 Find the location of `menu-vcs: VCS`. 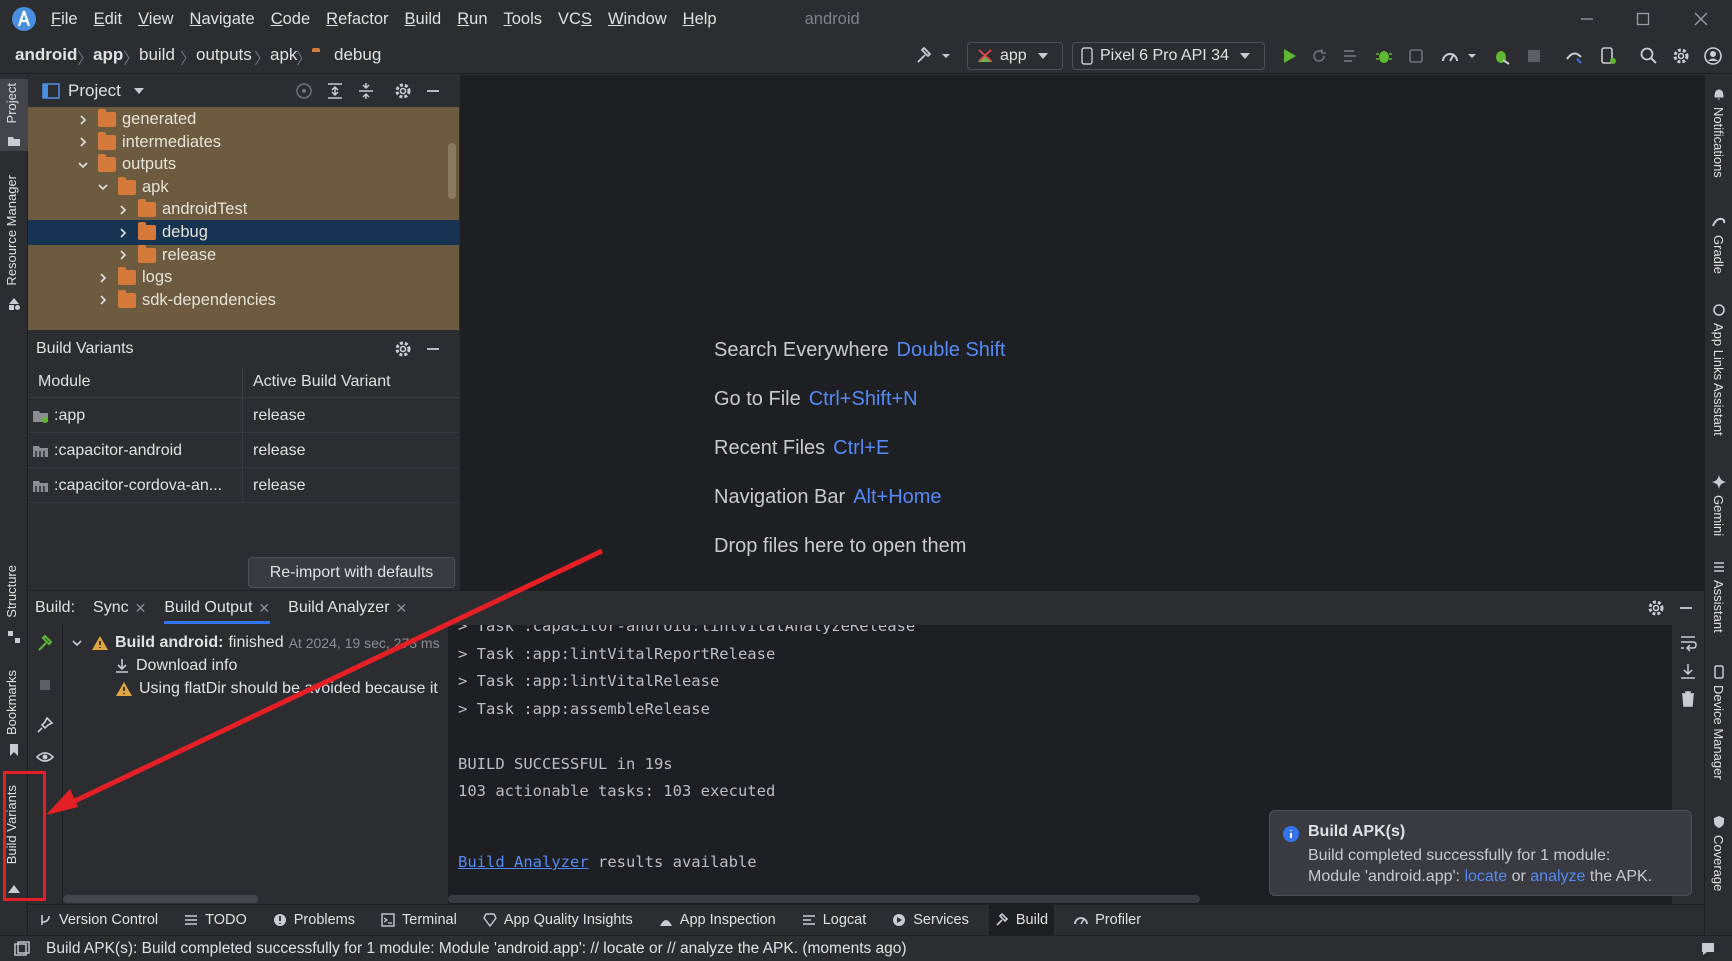

menu-vcs: VCS is located at coordinates (575, 19).